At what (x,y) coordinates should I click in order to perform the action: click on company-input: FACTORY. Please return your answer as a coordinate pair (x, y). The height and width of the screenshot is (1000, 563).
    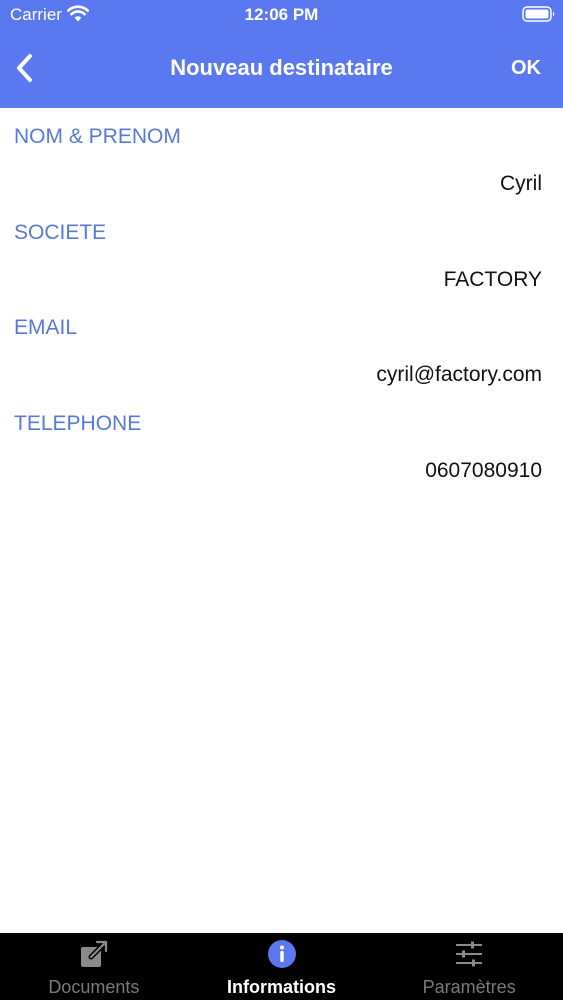
    Looking at the image, I should click on (493, 280).